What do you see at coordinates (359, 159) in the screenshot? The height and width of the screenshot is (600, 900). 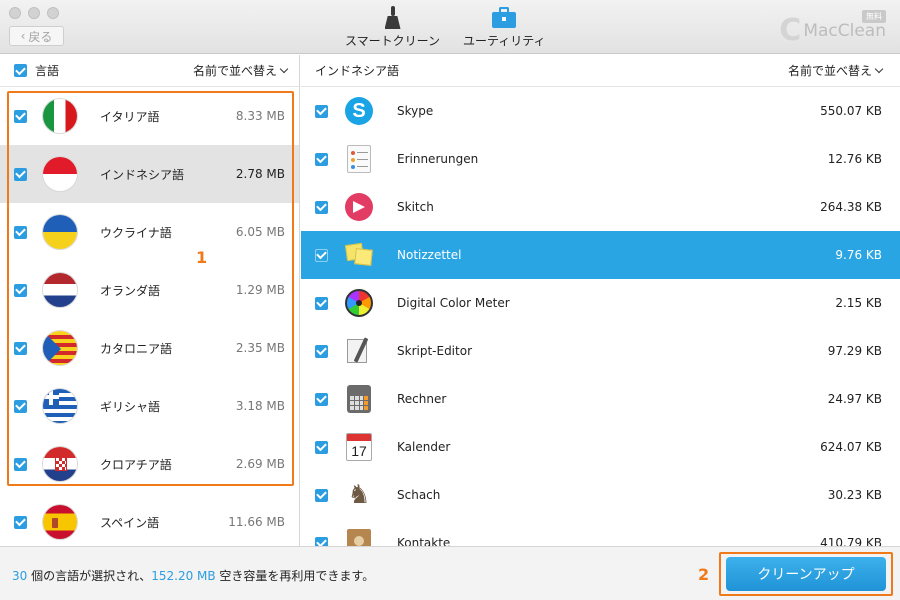 I see `reminders-icon` at bounding box center [359, 159].